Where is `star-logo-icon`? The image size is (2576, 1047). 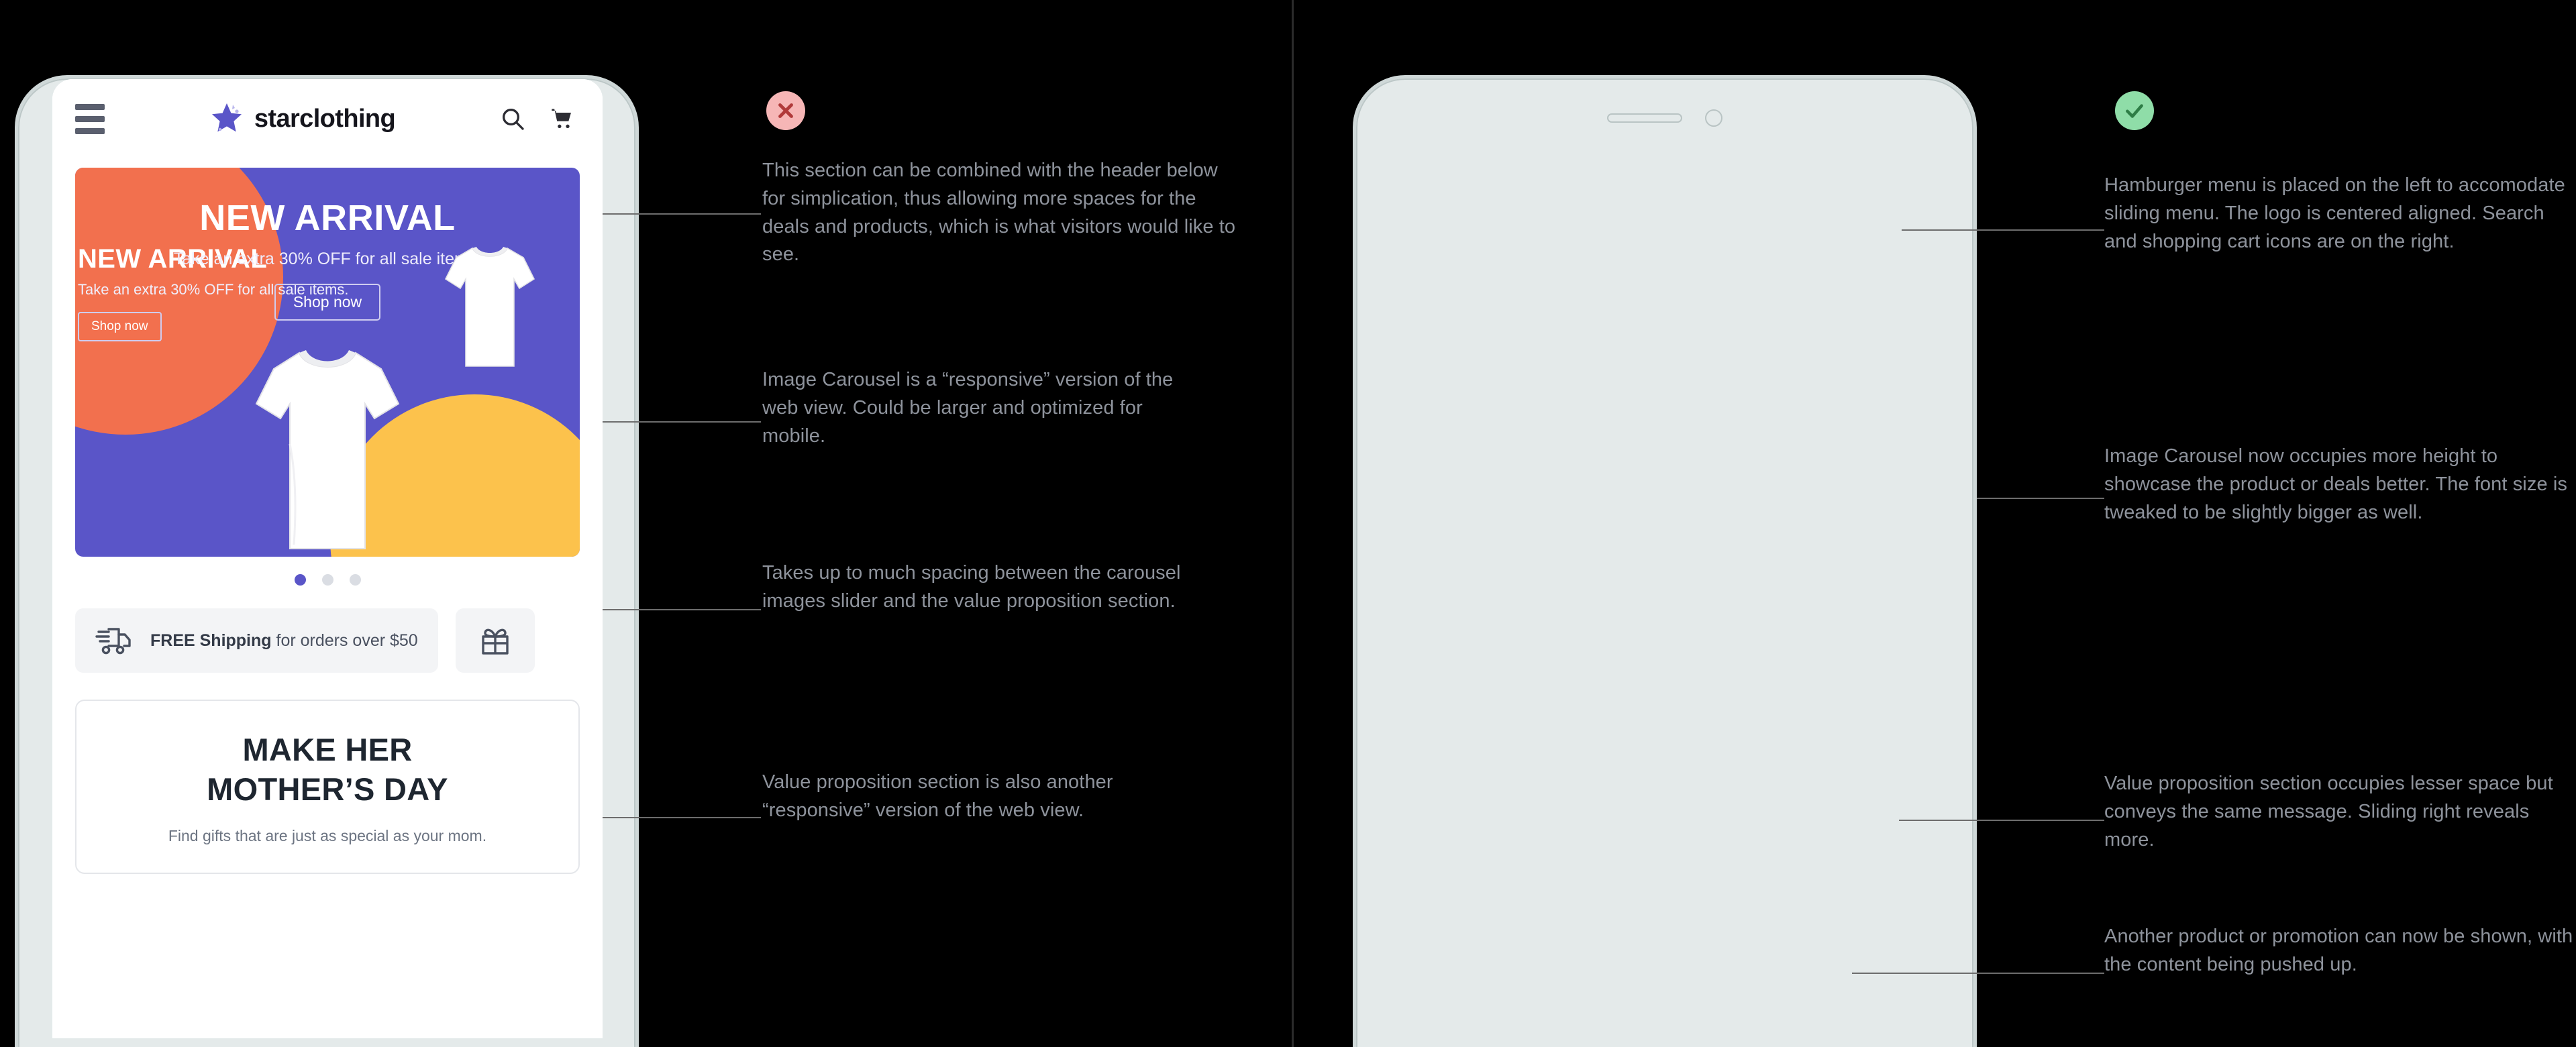
star-logo-icon is located at coordinates (227, 119).